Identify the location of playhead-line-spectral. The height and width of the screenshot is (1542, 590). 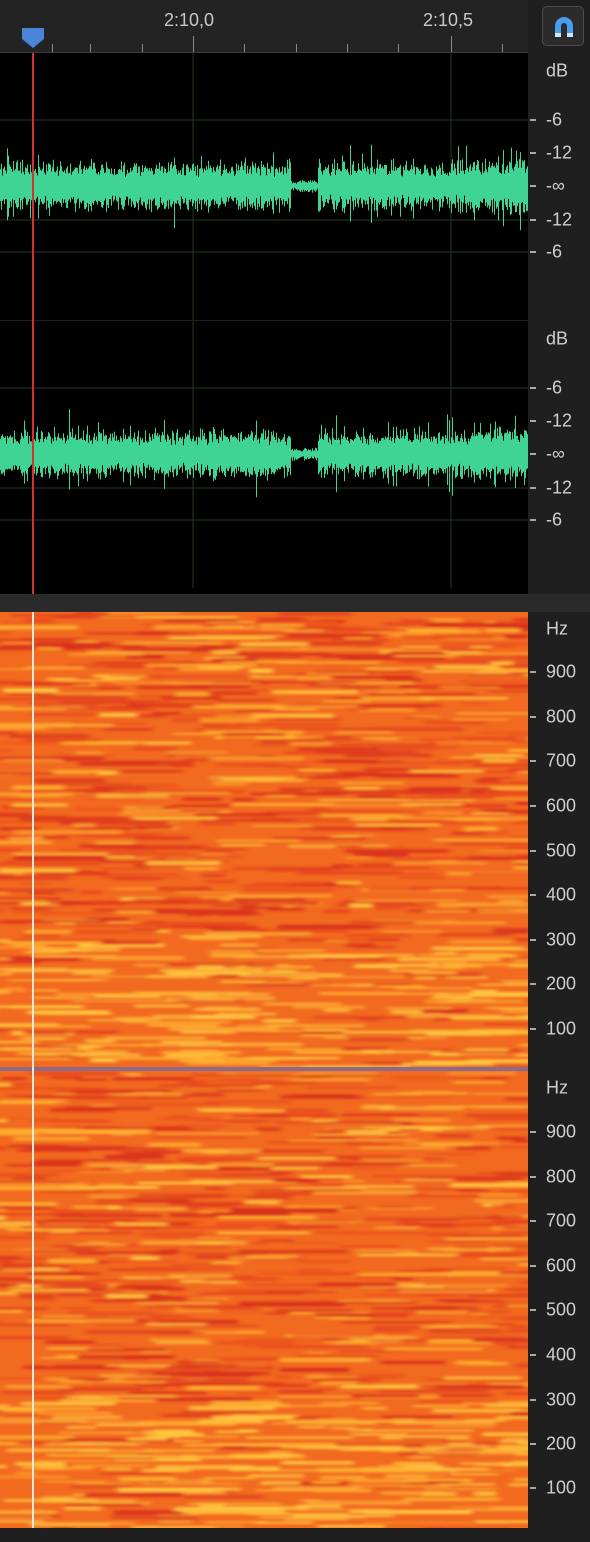
(33, 1070).